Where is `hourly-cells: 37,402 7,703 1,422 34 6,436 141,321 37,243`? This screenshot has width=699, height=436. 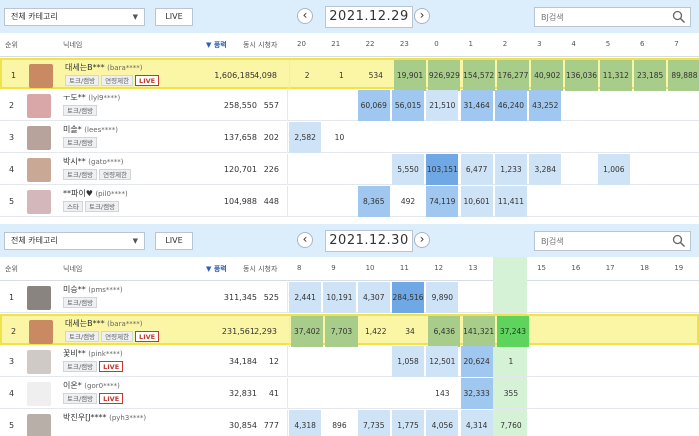
hourly-cells: 37,402 7,703 1,422 34 6,436 141,321 37,243 is located at coordinates (494, 331).